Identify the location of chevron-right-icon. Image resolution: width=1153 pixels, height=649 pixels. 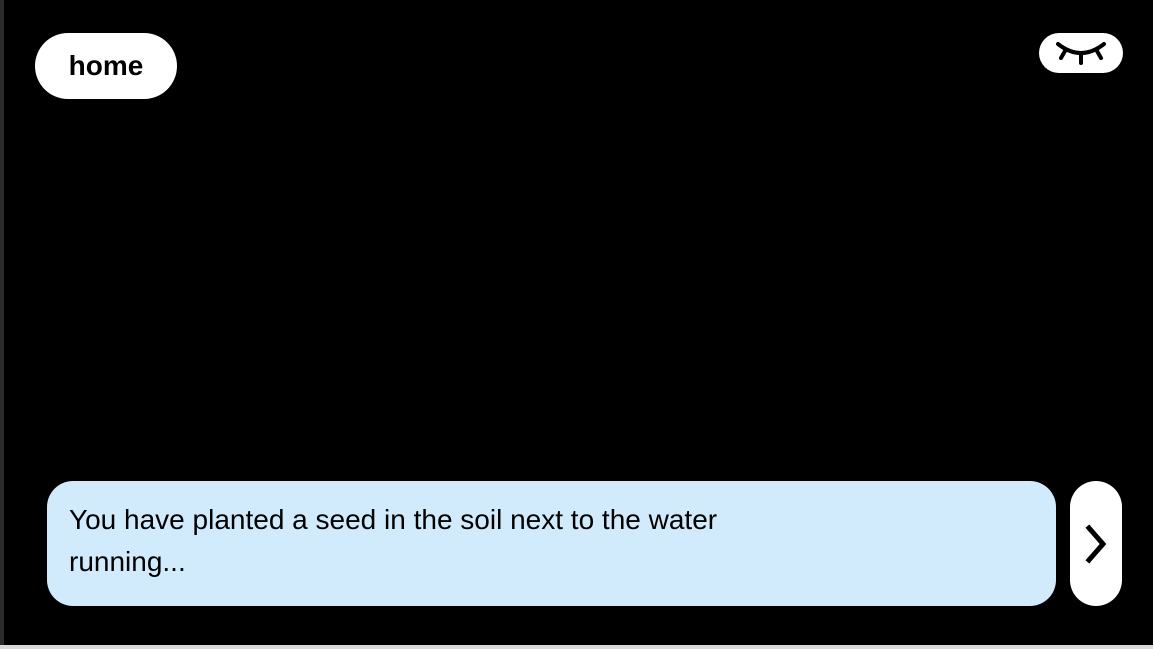
(1096, 543).